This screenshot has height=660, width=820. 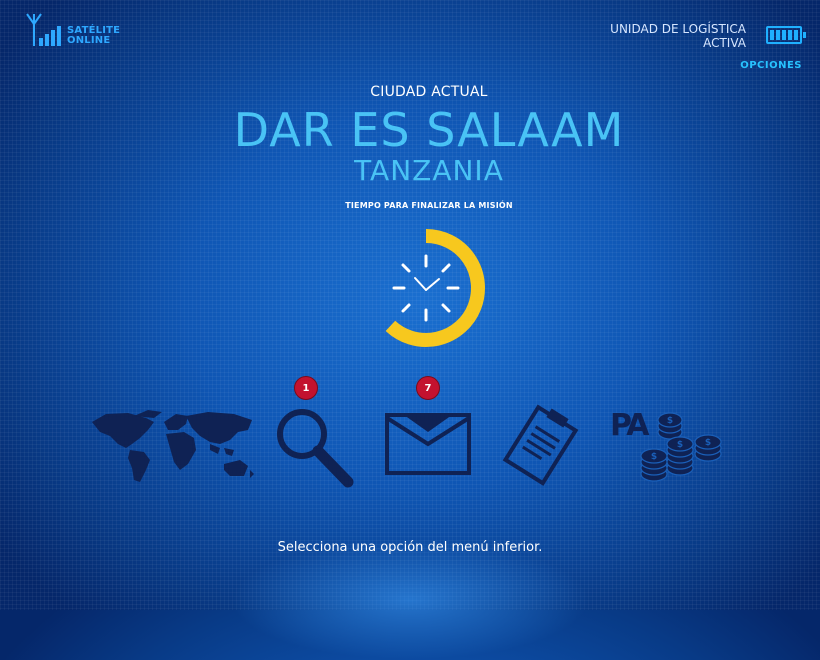 I want to click on mission-time-label: TIEMPO PARA FINALIZAR LA MISIÓN, so click(x=429, y=205).